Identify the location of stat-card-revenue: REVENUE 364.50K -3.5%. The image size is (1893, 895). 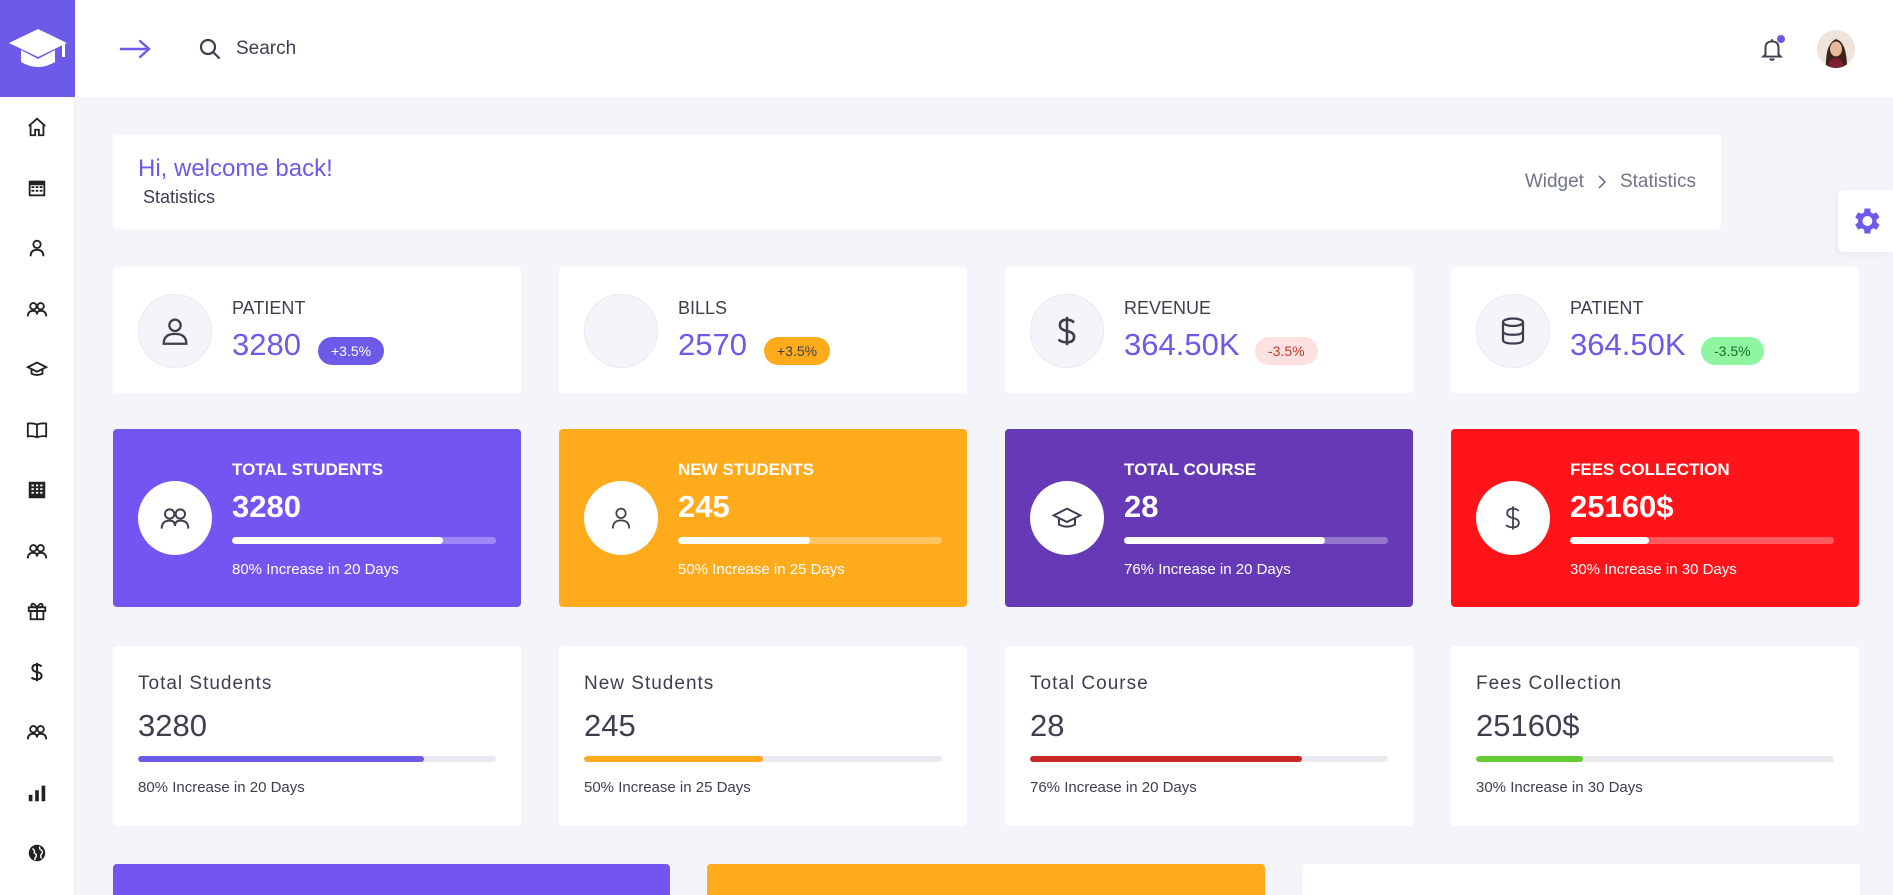
(1209, 330).